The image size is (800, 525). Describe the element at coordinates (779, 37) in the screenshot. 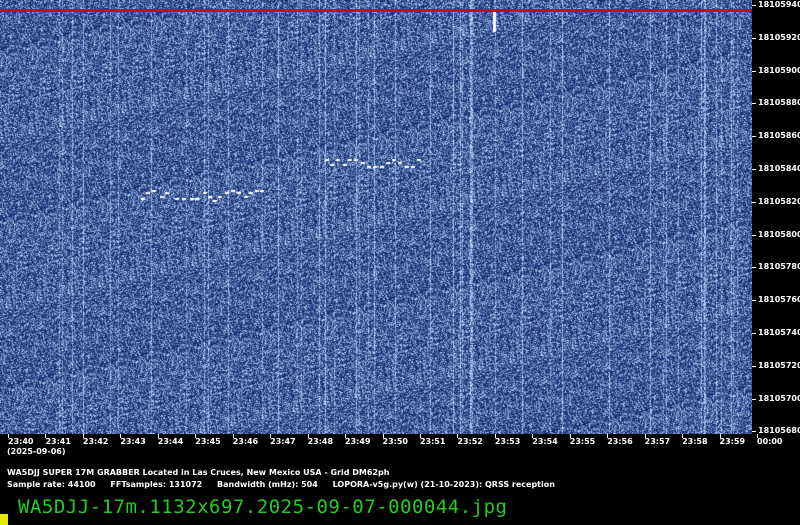

I see `y-tick-label: 18105920` at that location.